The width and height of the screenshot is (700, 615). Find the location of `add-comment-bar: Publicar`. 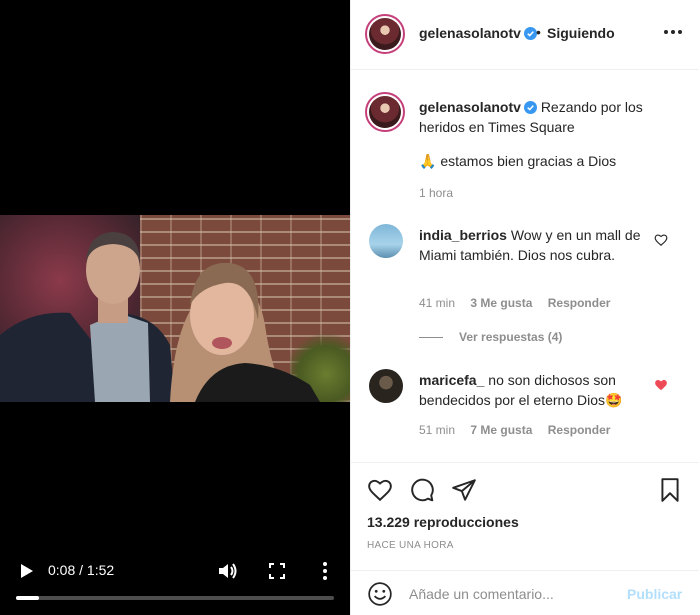

add-comment-bar: Publicar is located at coordinates (525, 592).